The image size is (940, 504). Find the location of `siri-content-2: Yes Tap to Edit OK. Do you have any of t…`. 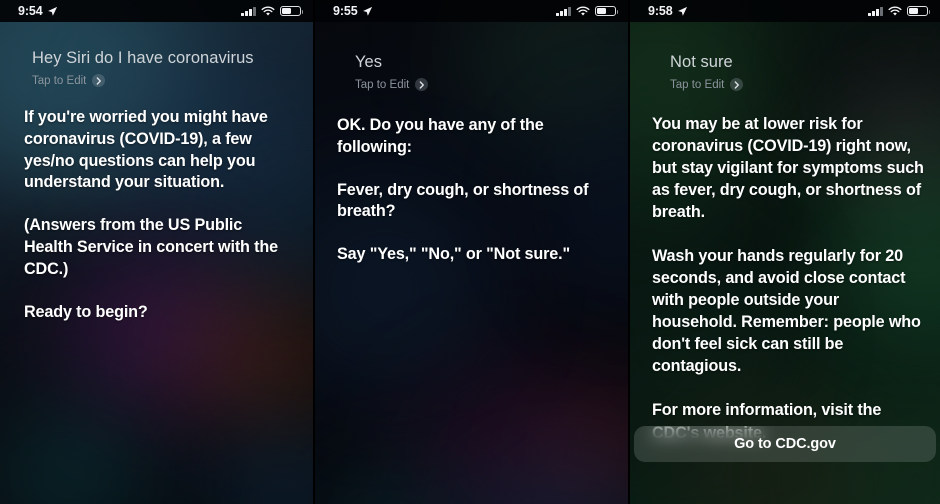

siri-content-2: Yes Tap to Edit OK. Do you have any of t… is located at coordinates (471, 159).